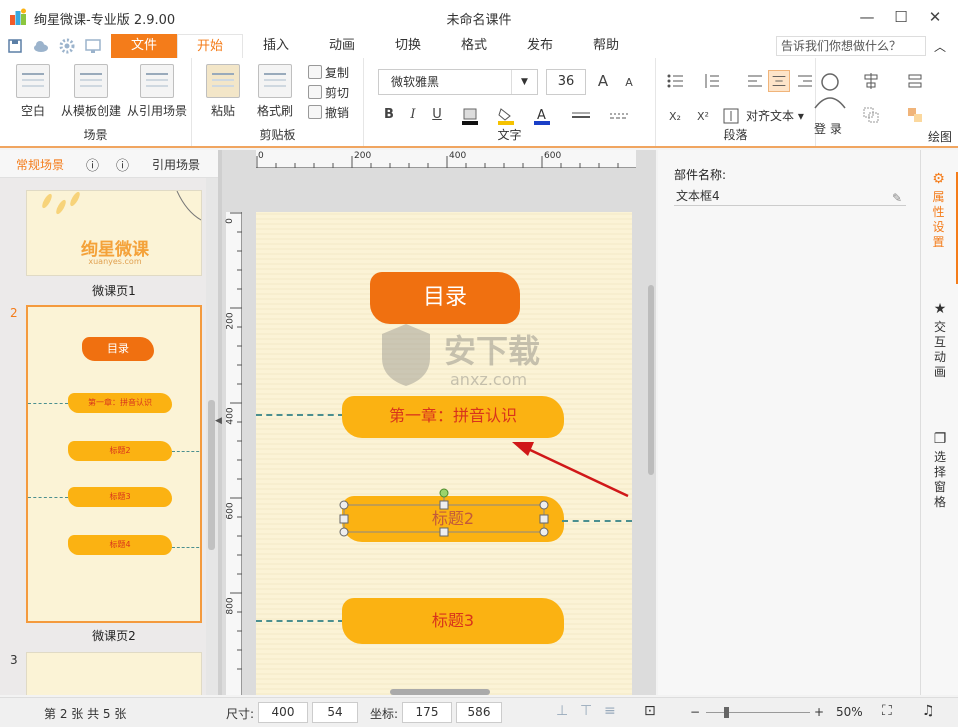 Image resolution: width=958 pixels, height=727 pixels. Describe the element at coordinates (586, 711) in the screenshot. I see `align-top-icon: ⊤` at that location.